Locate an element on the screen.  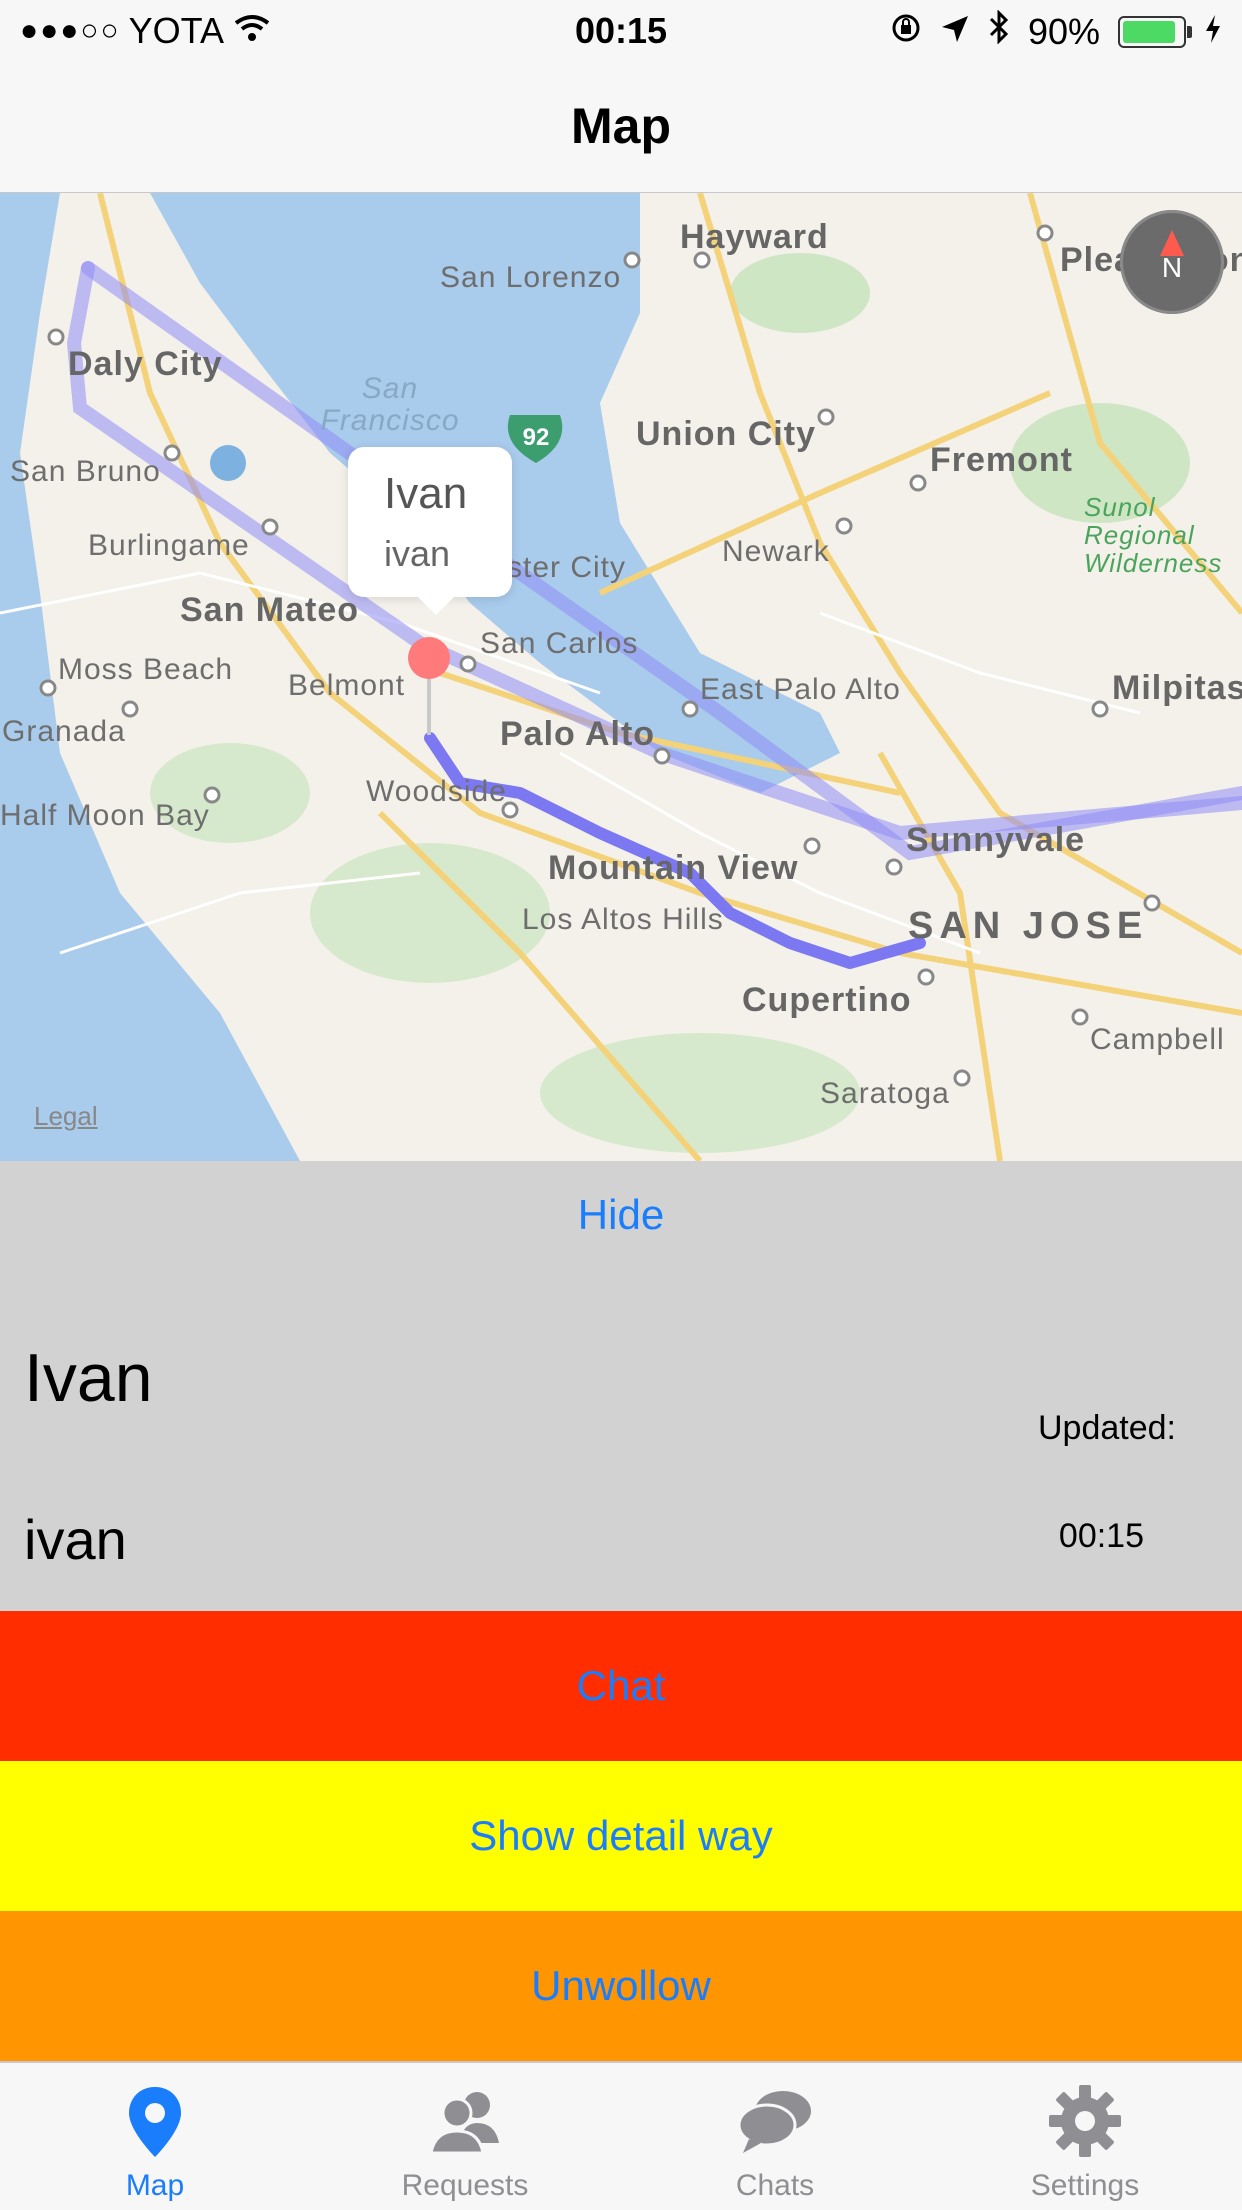
place-label: Mountain View is located at coordinates (673, 868).